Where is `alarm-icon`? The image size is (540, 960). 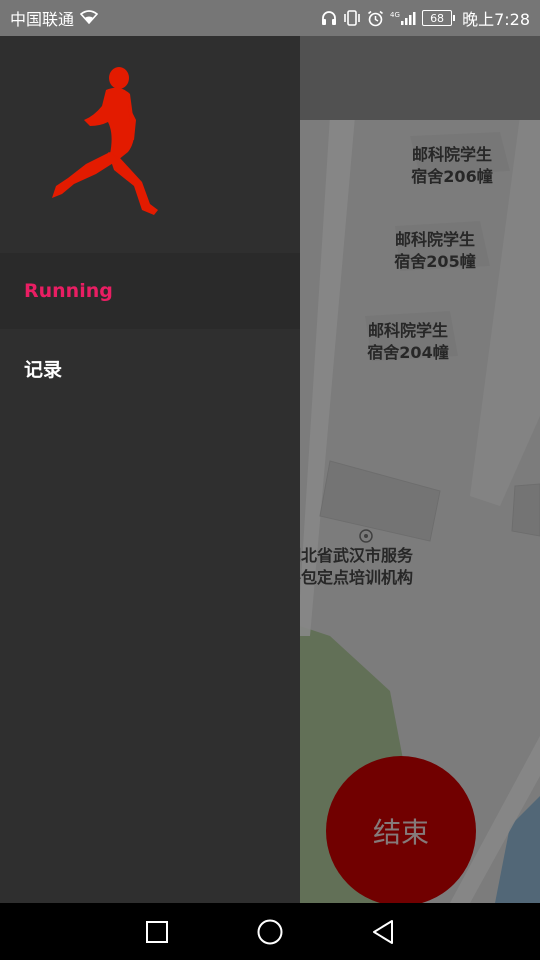 alarm-icon is located at coordinates (375, 18).